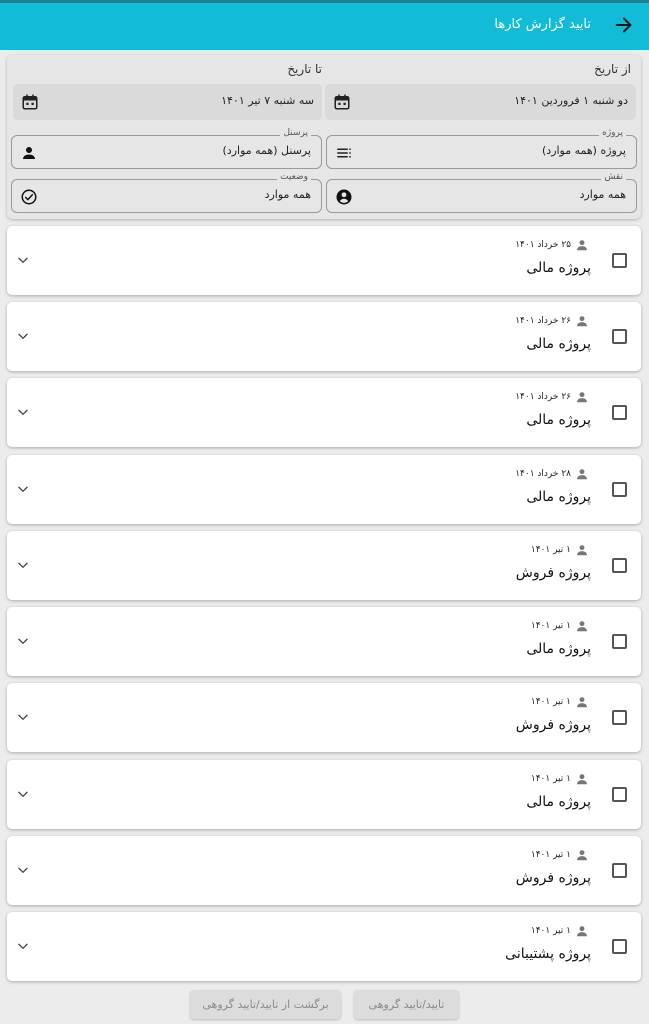 This screenshot has height=1024, width=649. I want to click on report-card: ۲۸ خرداد ۱۴۰۱ پروژه مالی, so click(324, 489).